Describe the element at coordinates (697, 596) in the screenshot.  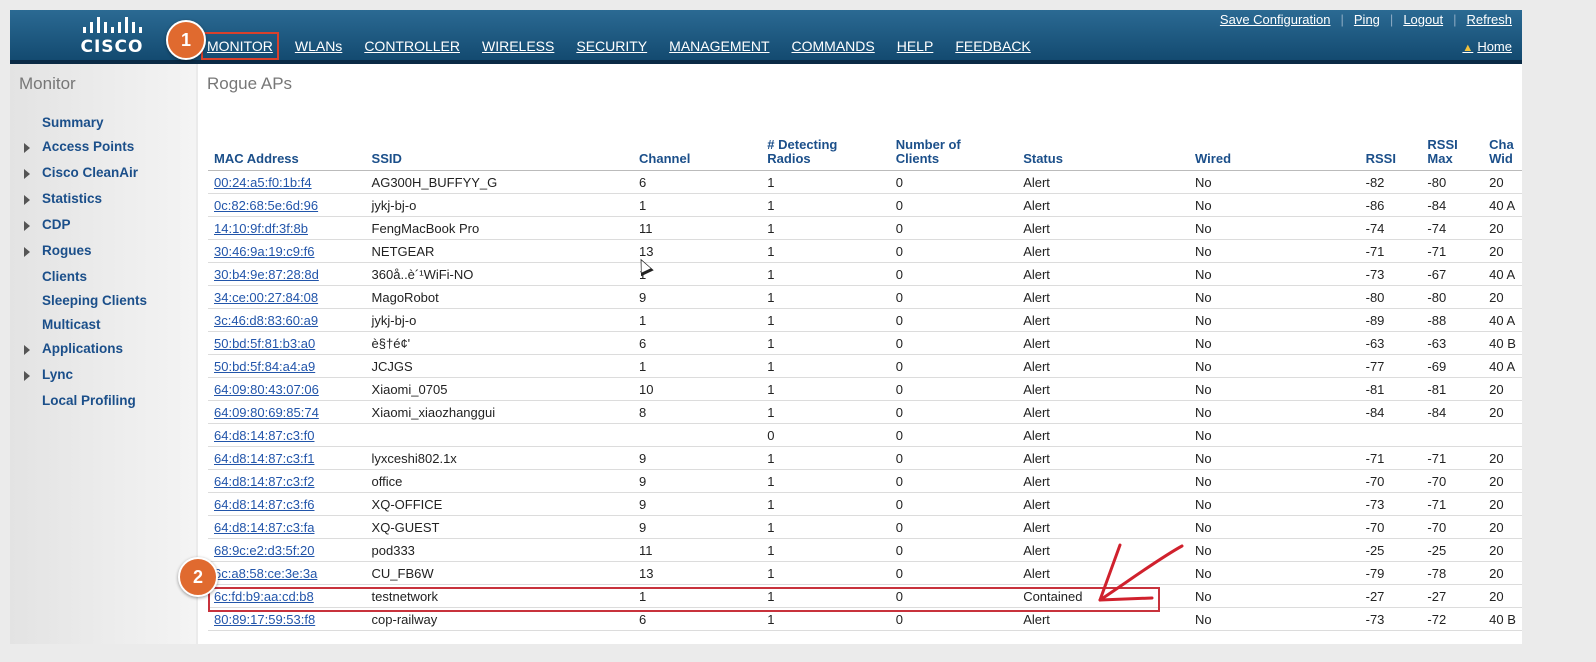
I see `cell-channel: 1` at that location.